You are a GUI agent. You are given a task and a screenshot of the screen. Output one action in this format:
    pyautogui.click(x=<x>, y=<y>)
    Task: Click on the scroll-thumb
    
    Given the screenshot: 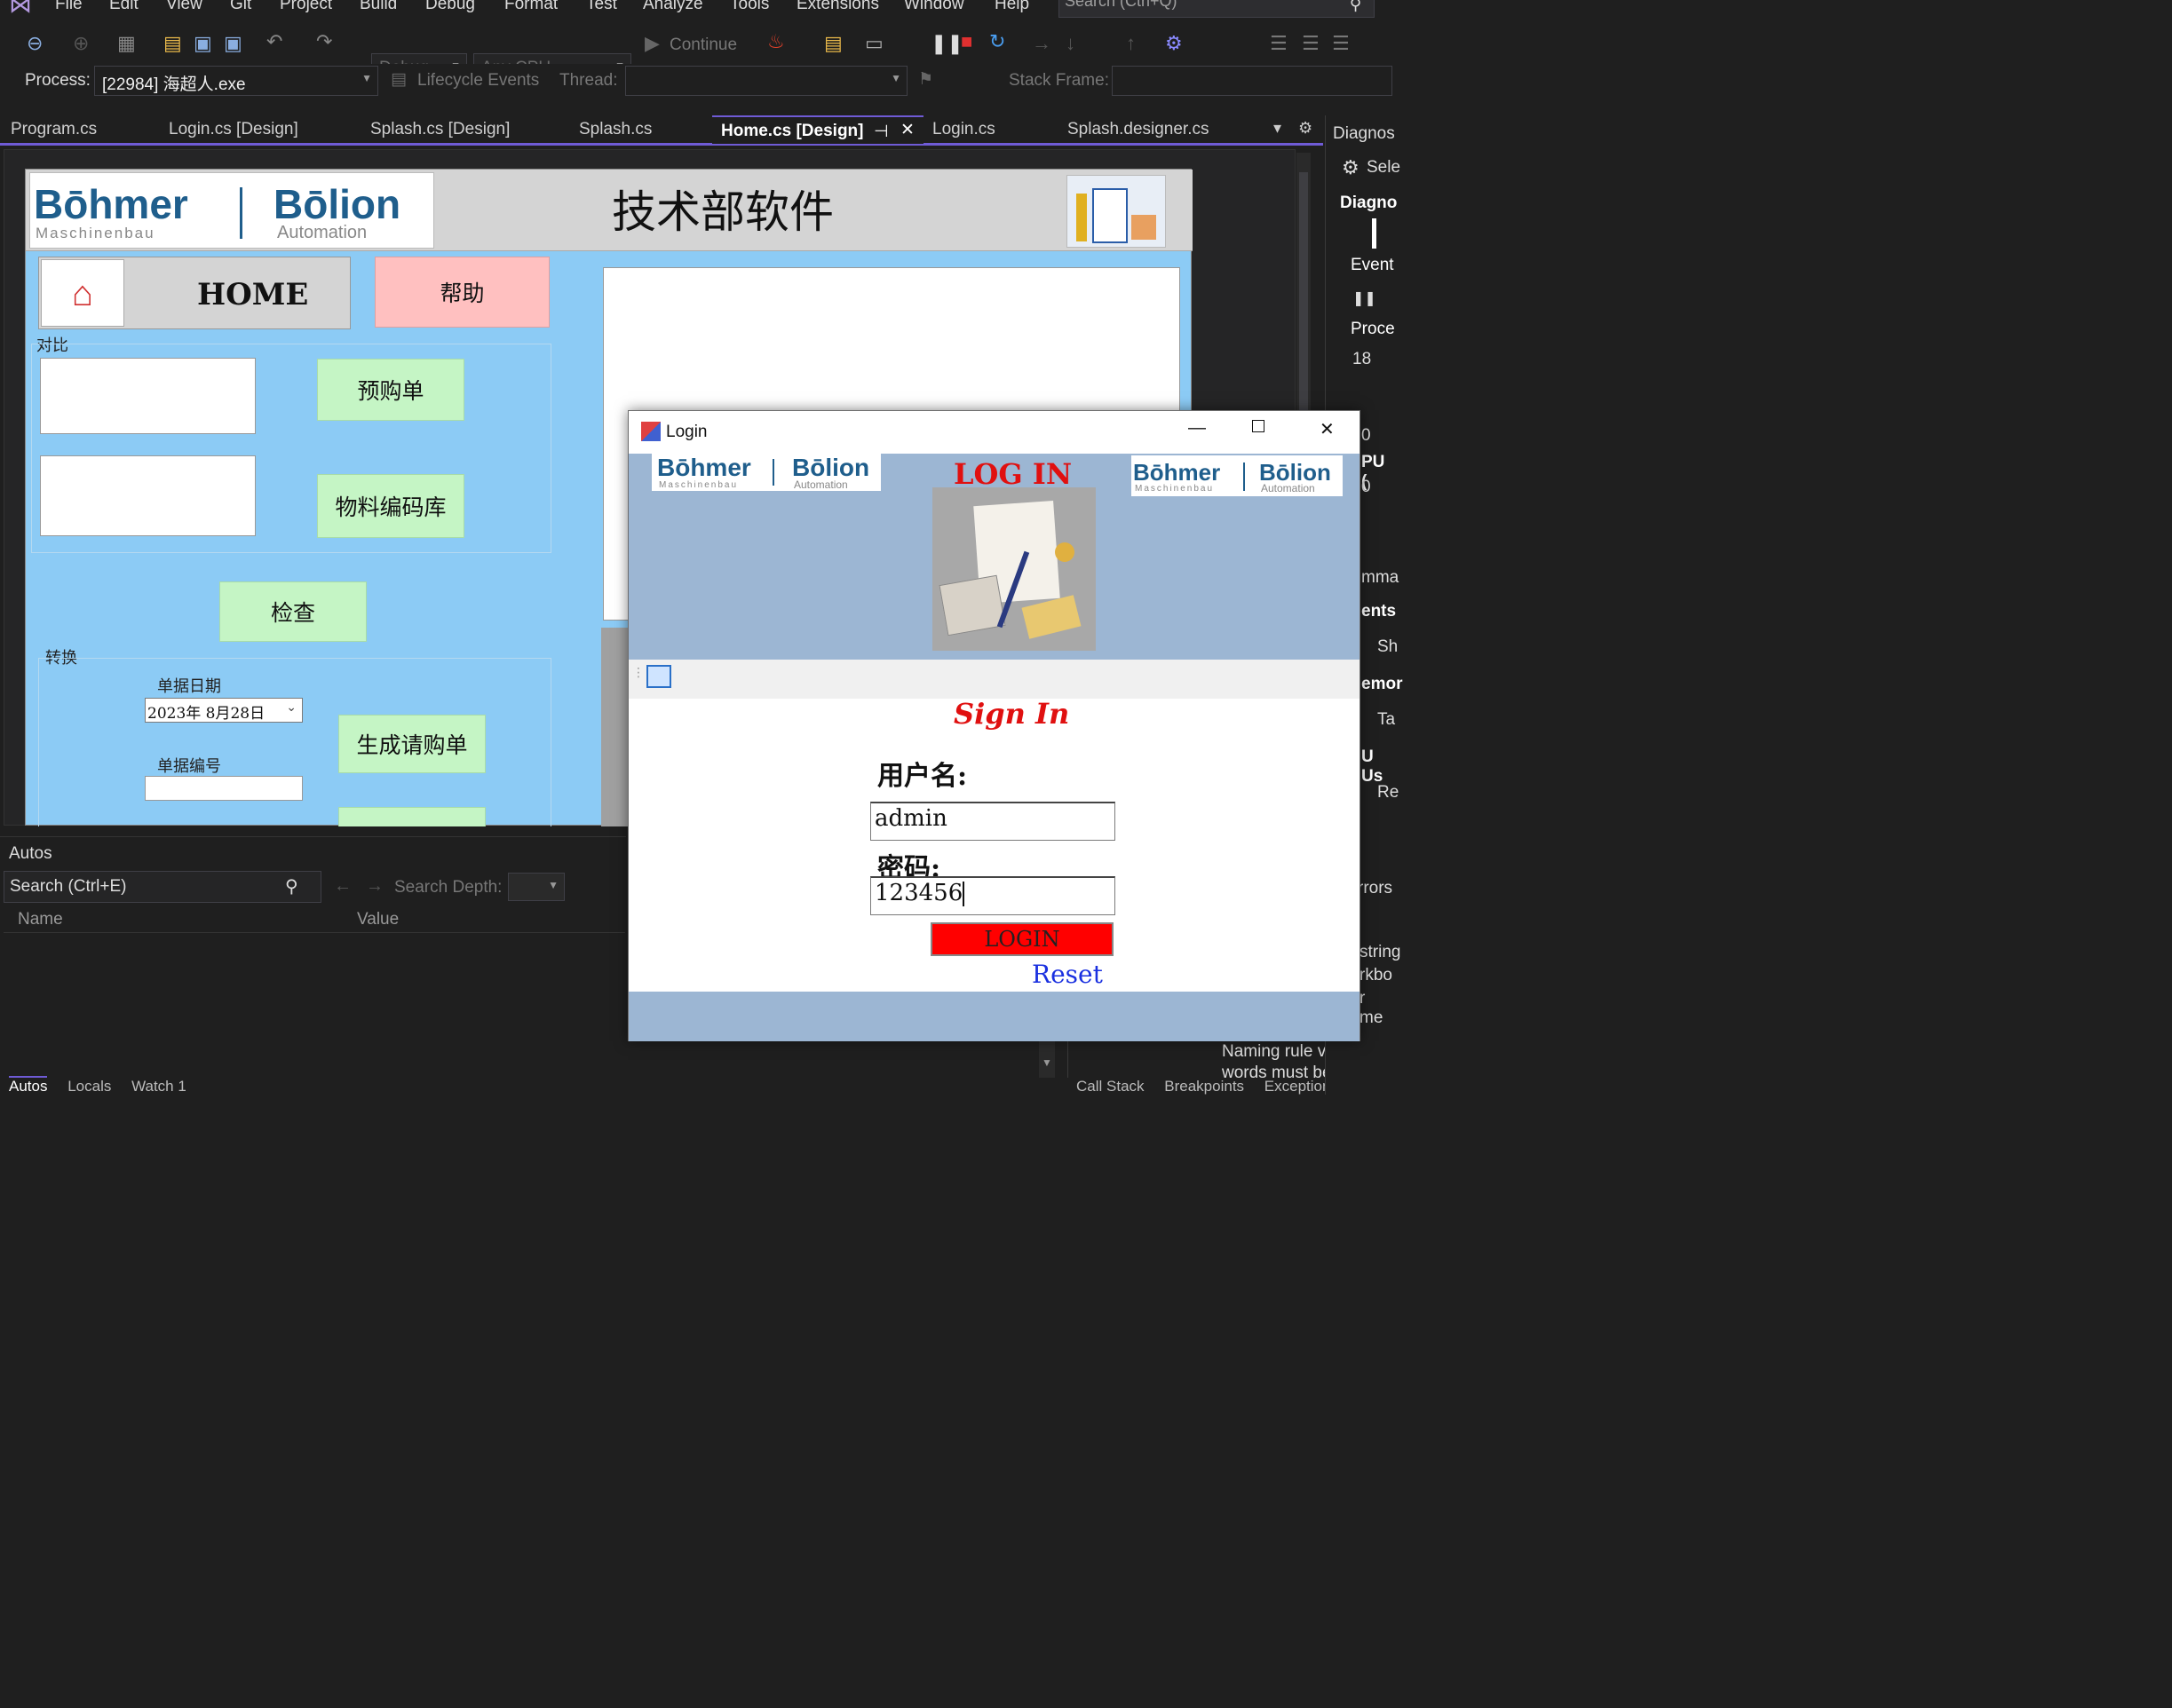 What is the action you would take?
    pyautogui.click(x=1303, y=305)
    